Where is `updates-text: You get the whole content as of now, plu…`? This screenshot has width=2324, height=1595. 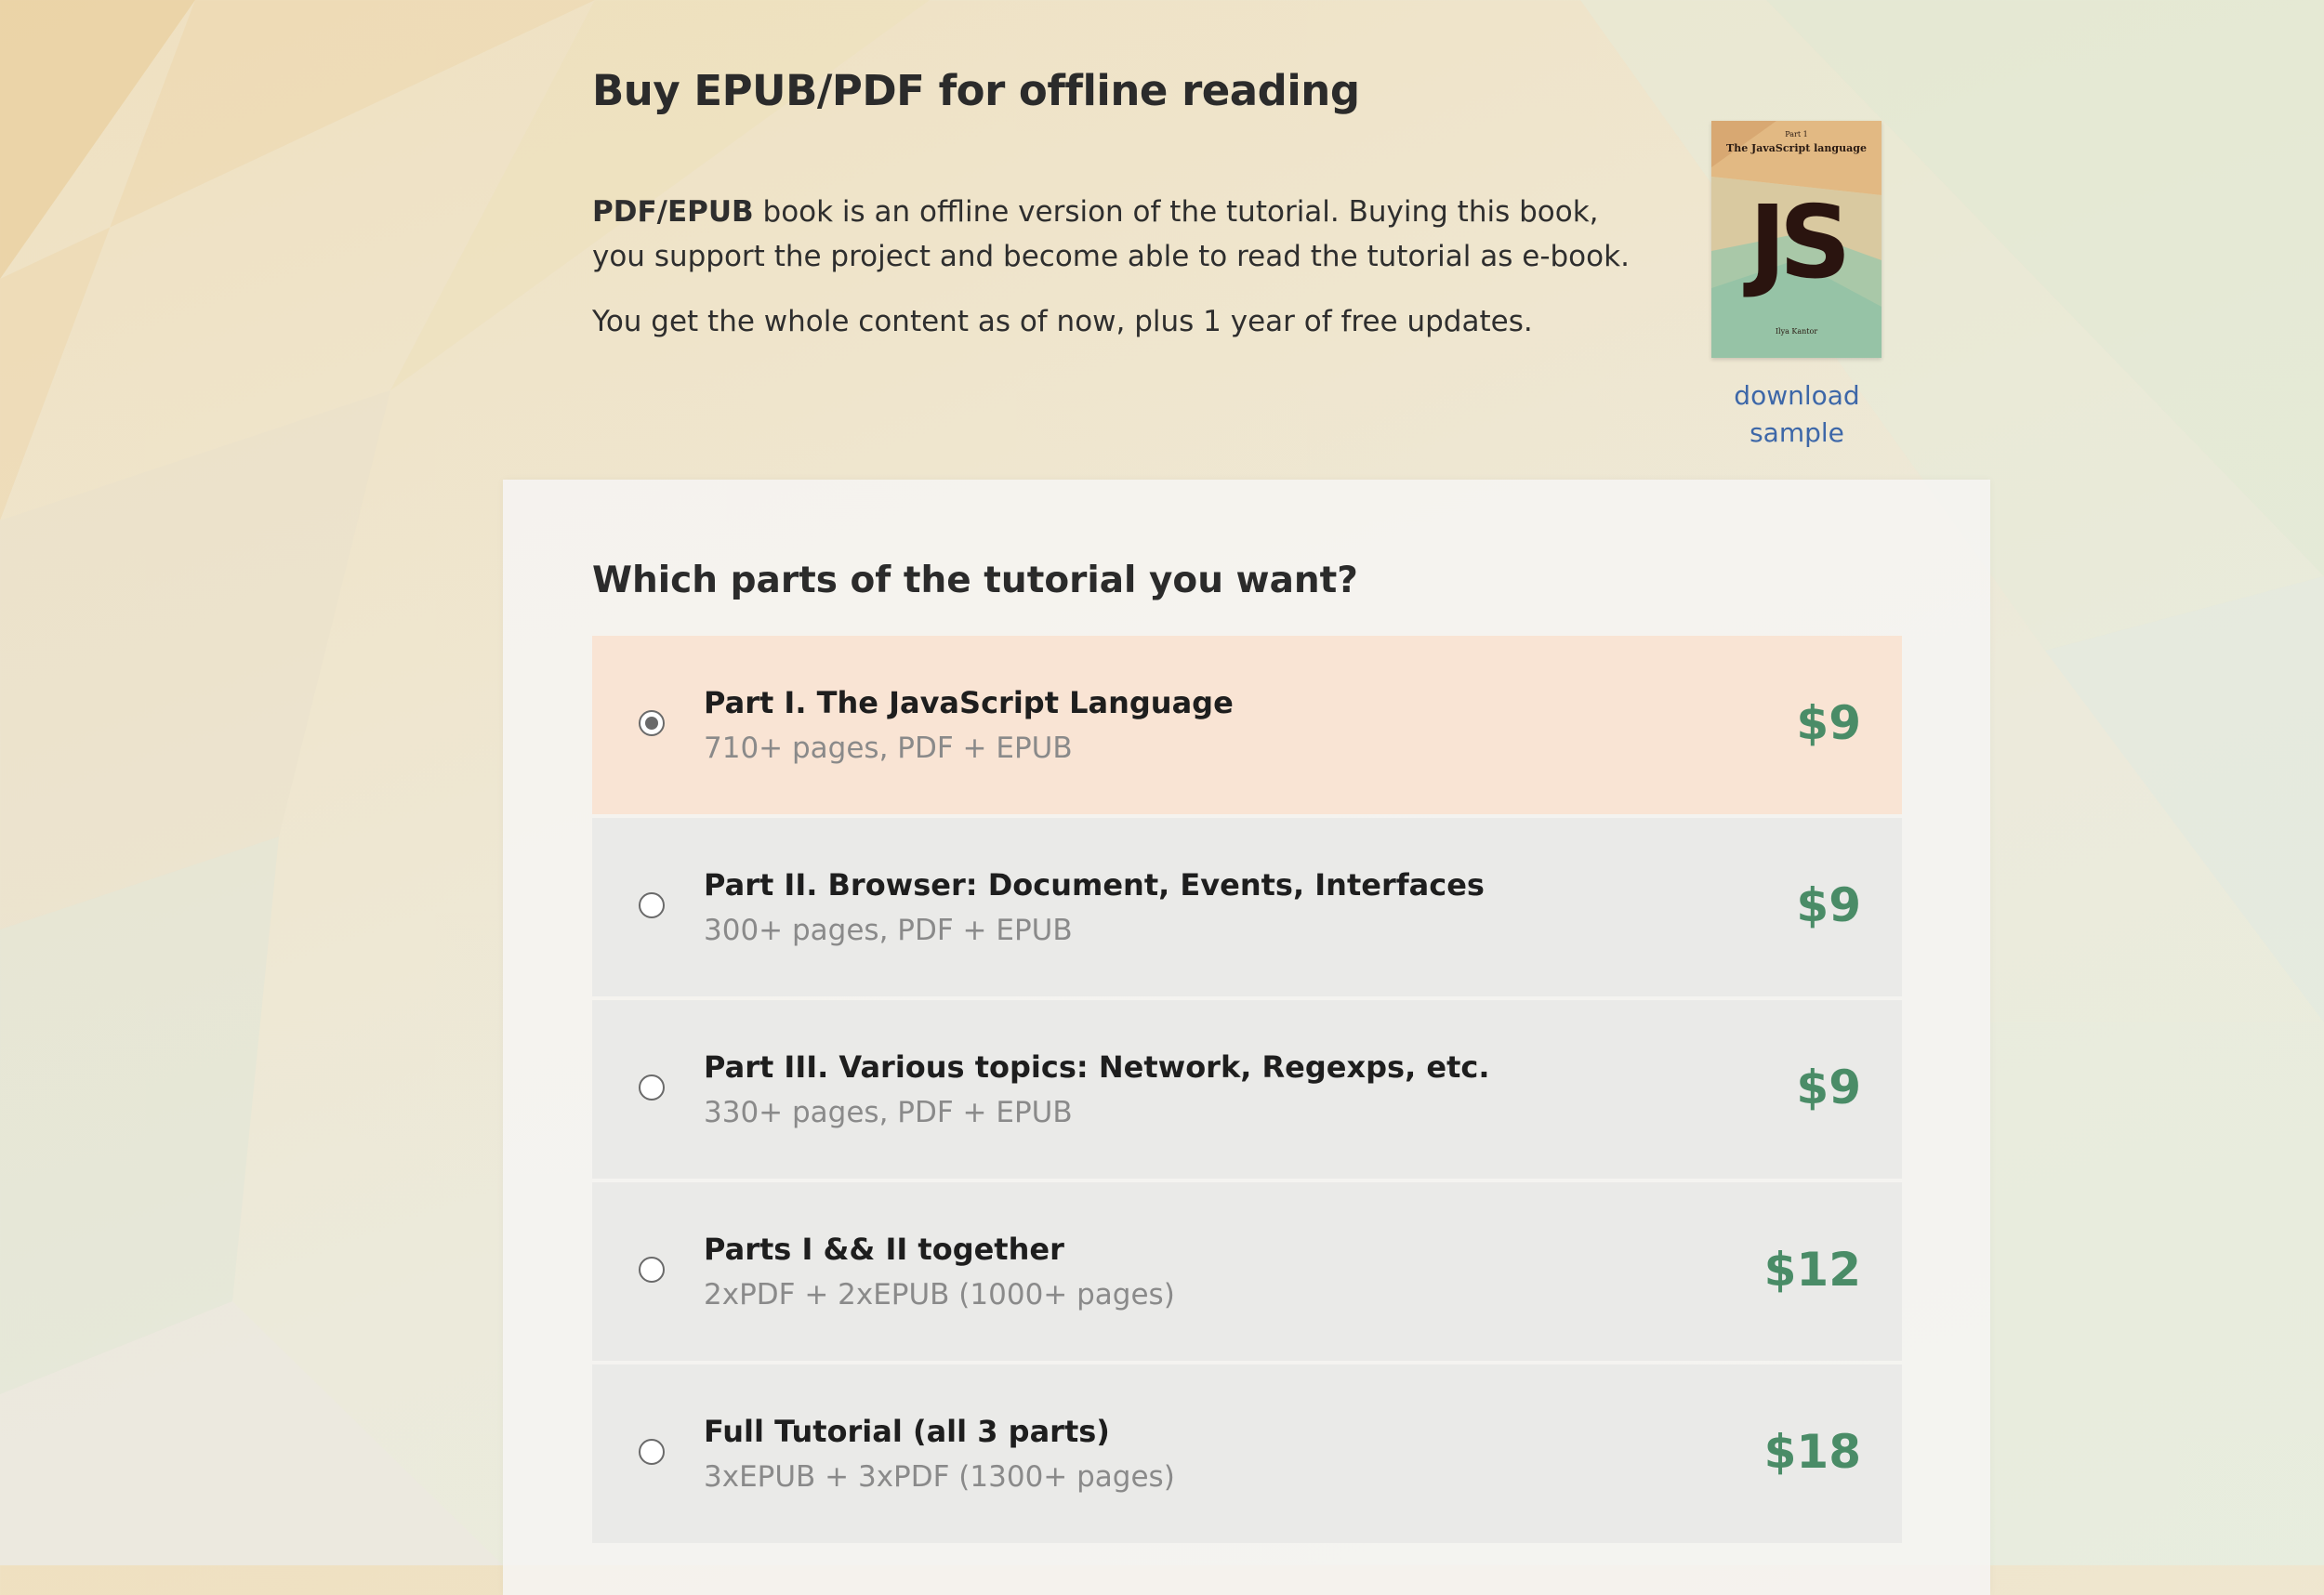
updates-text: You get the whole content as of now, plu… is located at coordinates (1062, 321).